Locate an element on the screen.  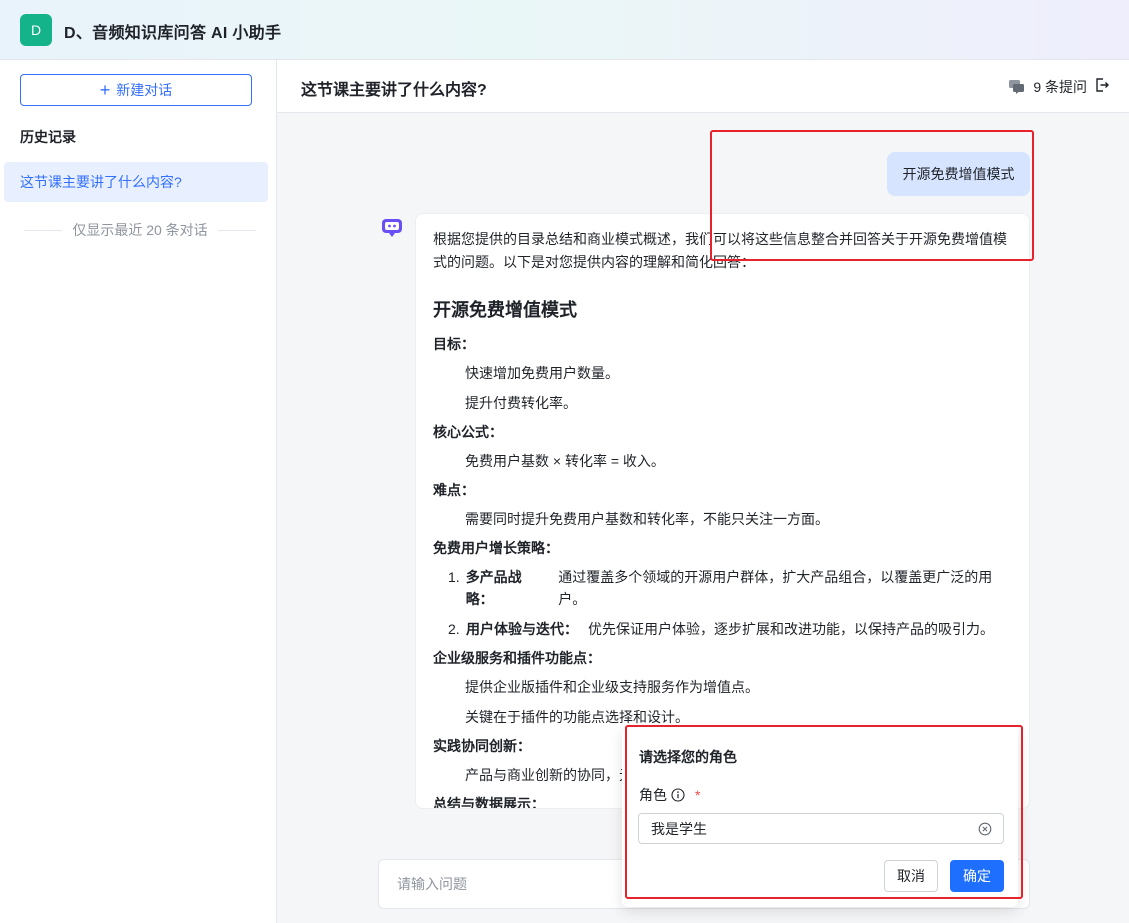
role-dialog-title: 请选择您的角色 is located at coordinates (688, 757).